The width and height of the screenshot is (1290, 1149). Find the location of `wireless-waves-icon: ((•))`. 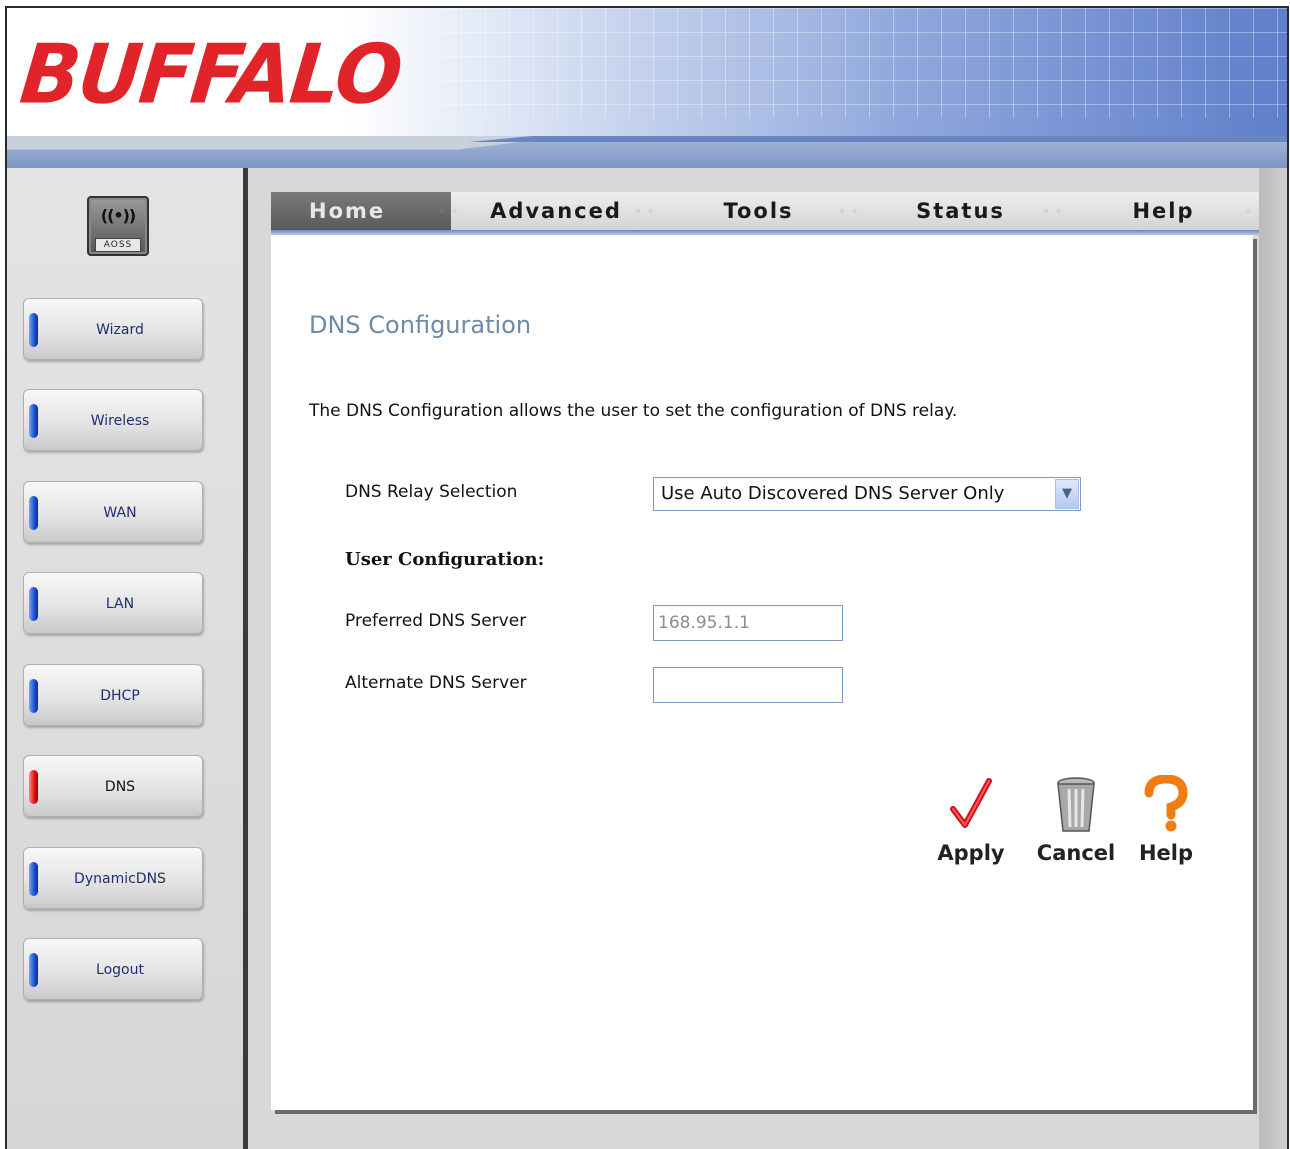

wireless-waves-icon: ((•)) is located at coordinates (118, 215).